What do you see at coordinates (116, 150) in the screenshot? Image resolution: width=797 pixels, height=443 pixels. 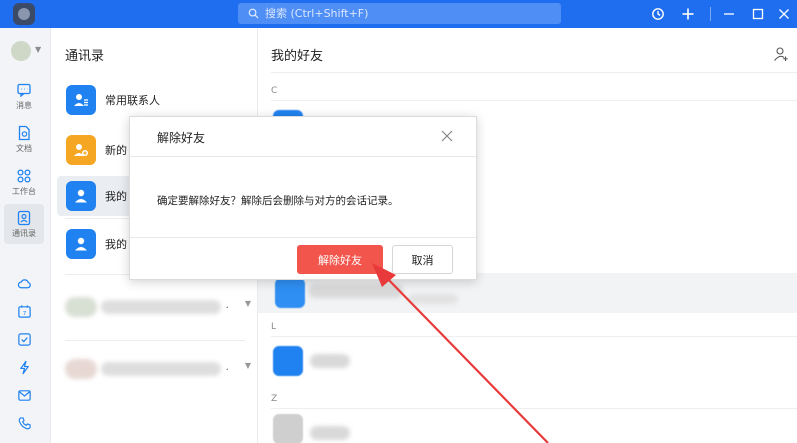 I see `contact-category-label: 新的` at bounding box center [116, 150].